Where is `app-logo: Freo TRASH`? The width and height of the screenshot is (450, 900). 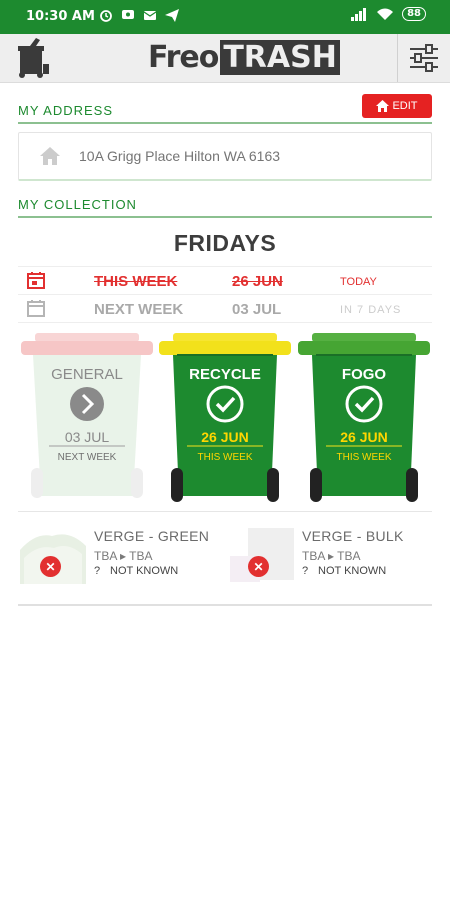 app-logo: Freo TRASH is located at coordinates (244, 57).